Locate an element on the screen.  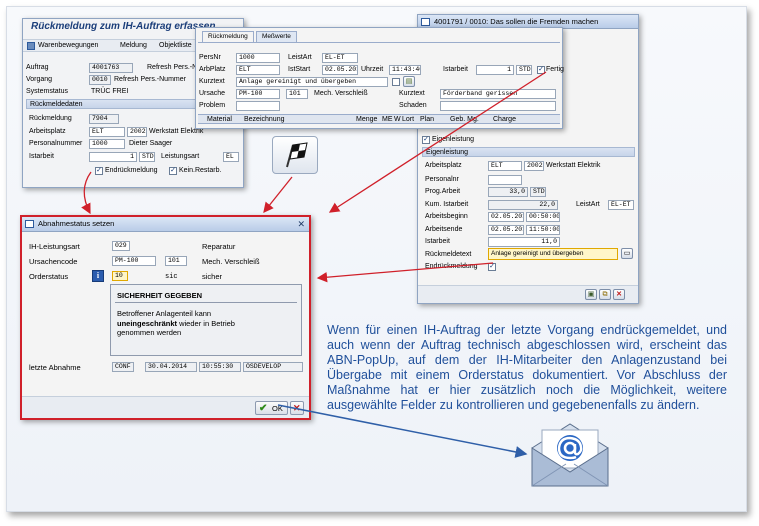
window-title: Rückmeldung zum IH-Auftrag erfassen is located at coordinates (123, 26).